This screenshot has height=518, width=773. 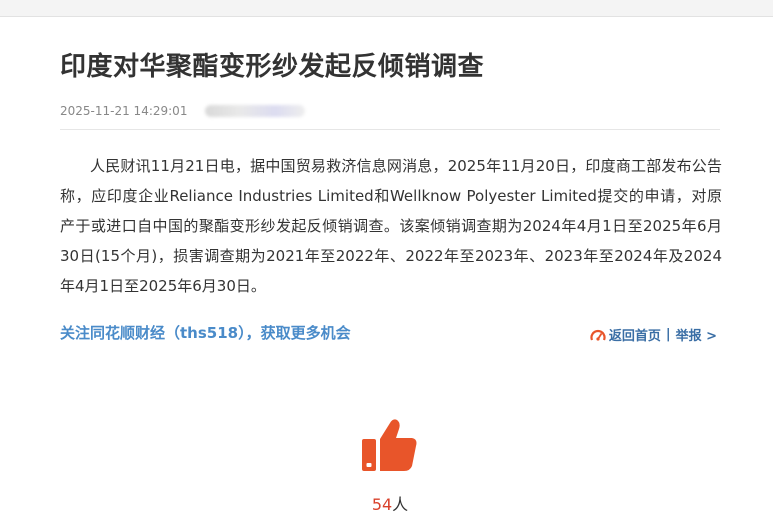 I want to click on like-button, so click(x=389, y=445).